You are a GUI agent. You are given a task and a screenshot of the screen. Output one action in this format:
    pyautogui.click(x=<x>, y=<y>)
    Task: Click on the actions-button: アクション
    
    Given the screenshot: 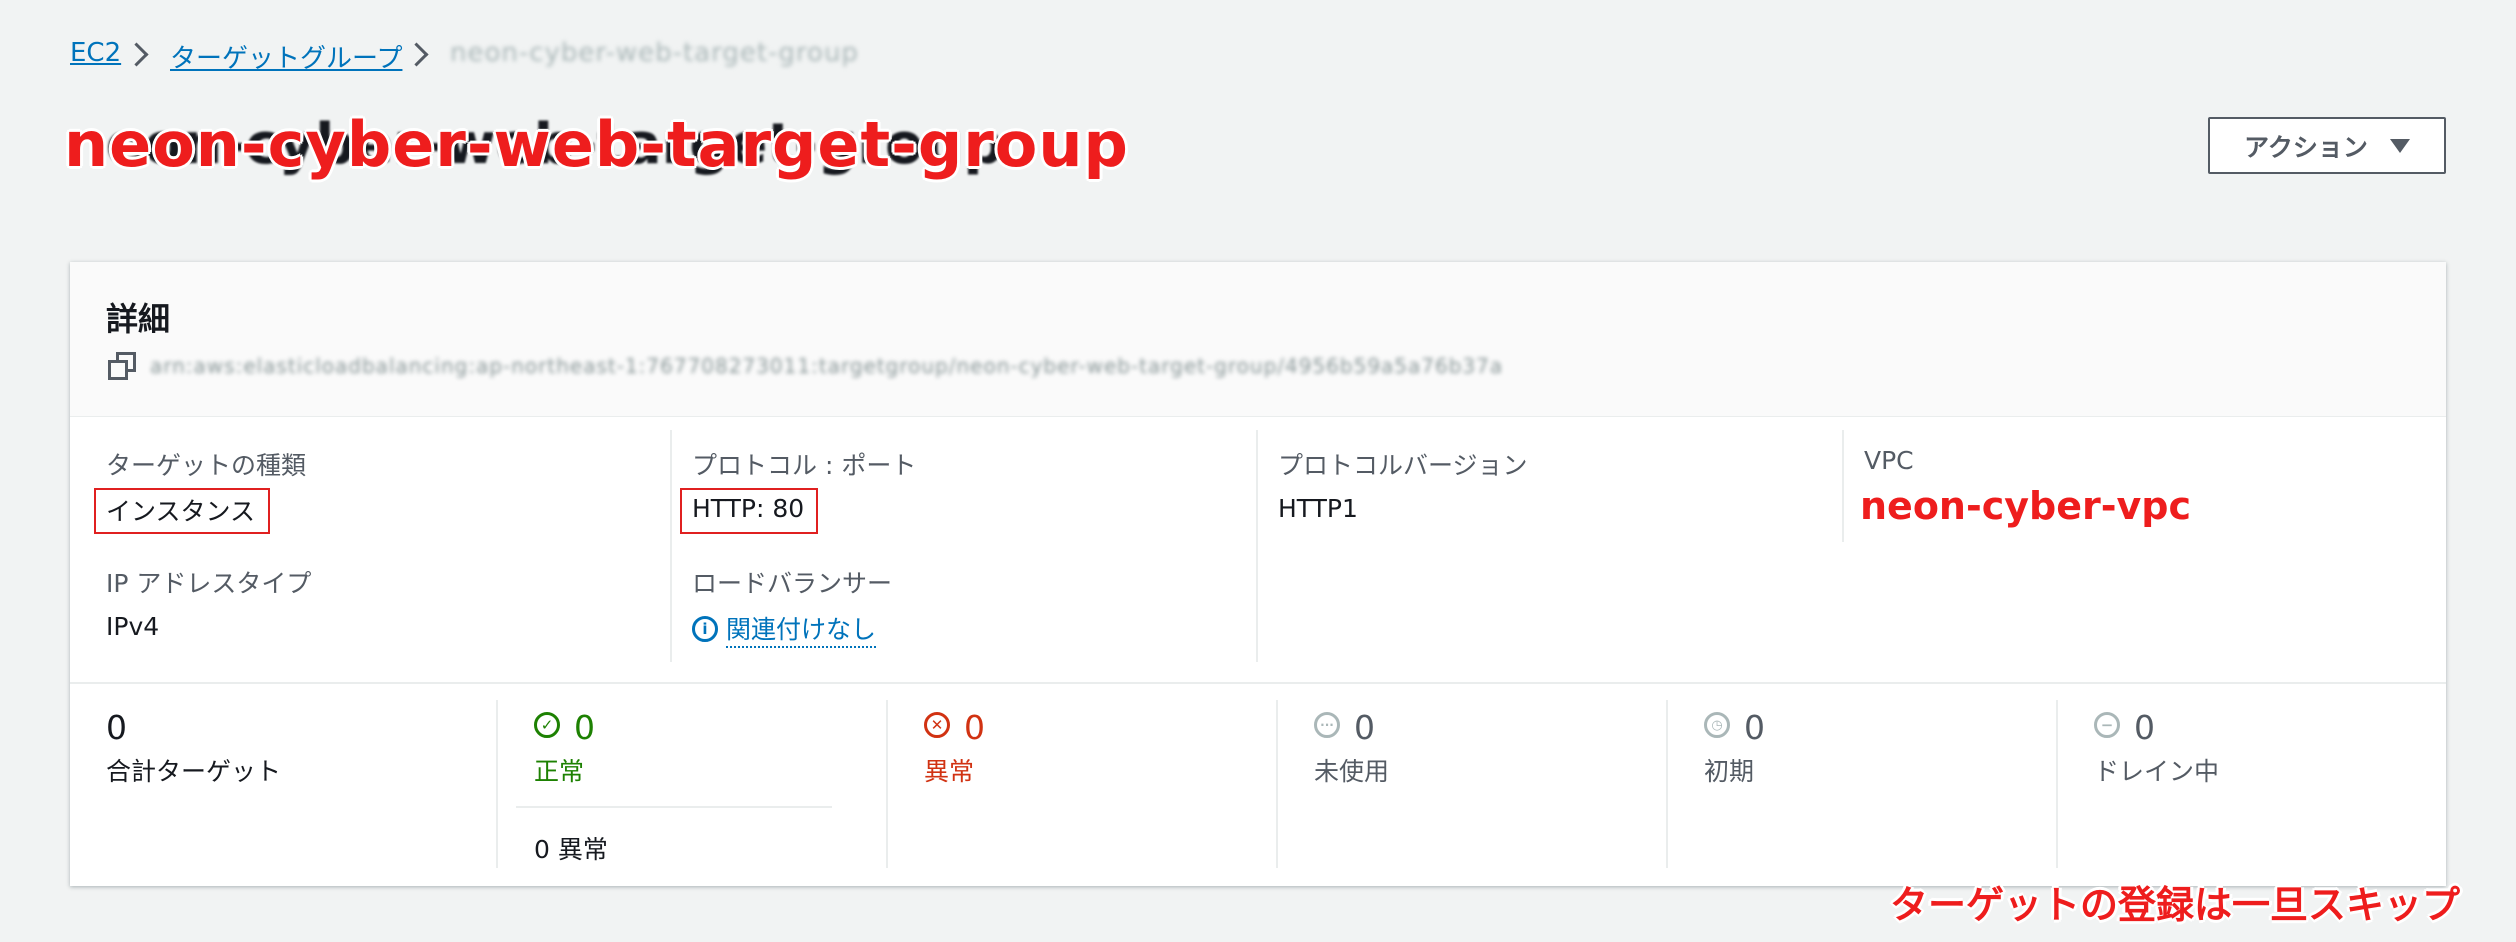 What is the action you would take?
    pyautogui.click(x=2327, y=145)
    